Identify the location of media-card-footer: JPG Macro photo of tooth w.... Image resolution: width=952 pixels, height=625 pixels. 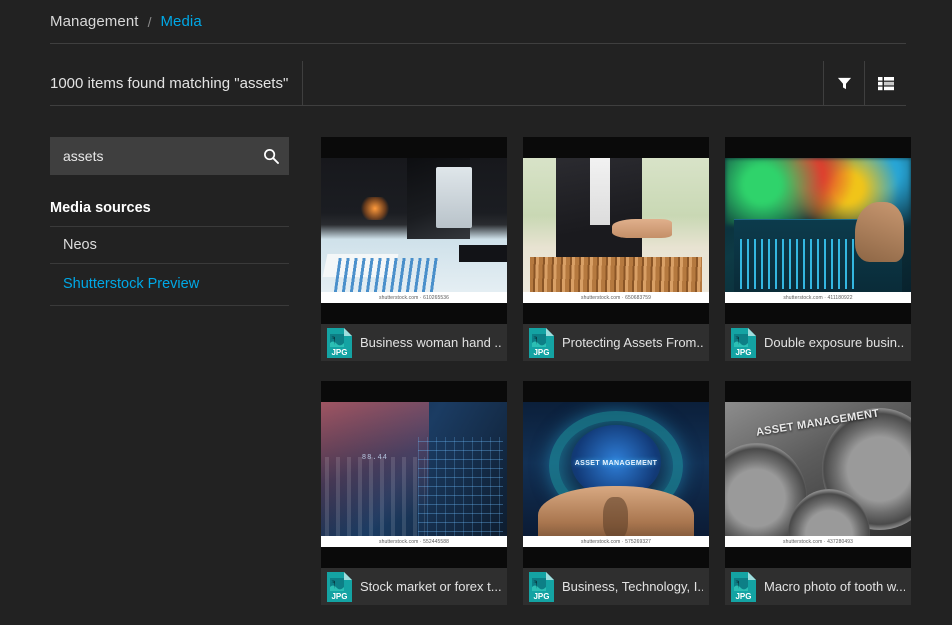
(818, 586).